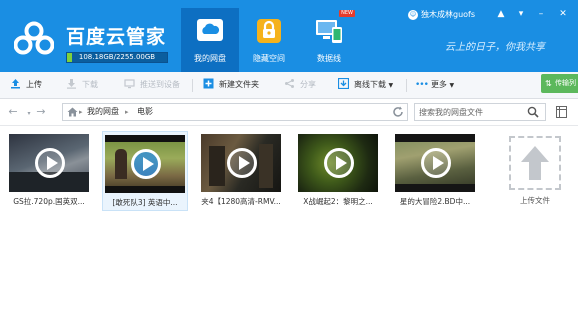 The width and height of the screenshot is (578, 331). I want to click on toolbar: 上传 下载 推送到设备 新建文件夹 分享 离线下载 ▼ ••• 更多 ▼, so click(289, 85).